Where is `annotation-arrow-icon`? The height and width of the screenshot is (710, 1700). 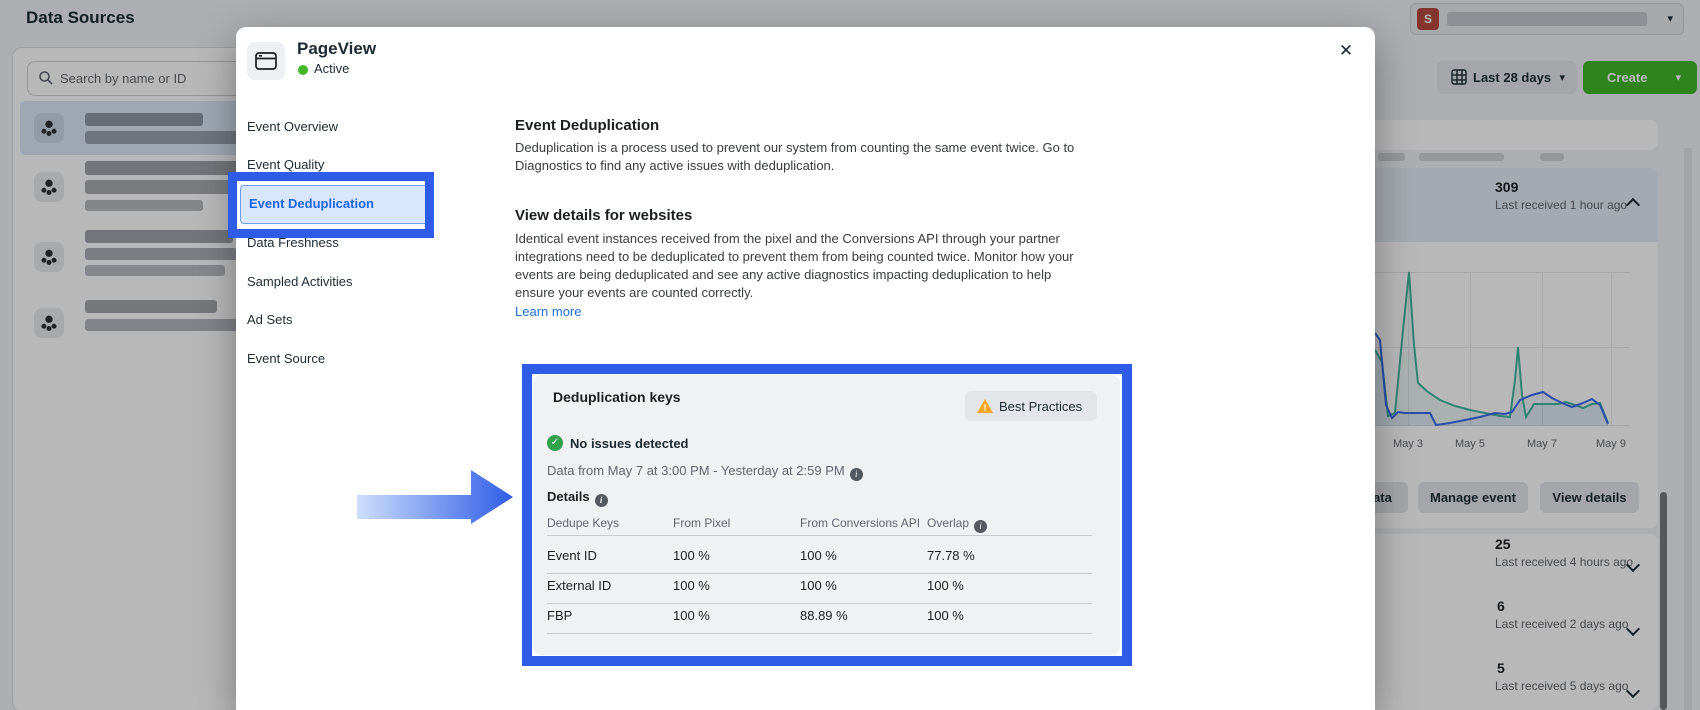
annotation-arrow-icon is located at coordinates (435, 497).